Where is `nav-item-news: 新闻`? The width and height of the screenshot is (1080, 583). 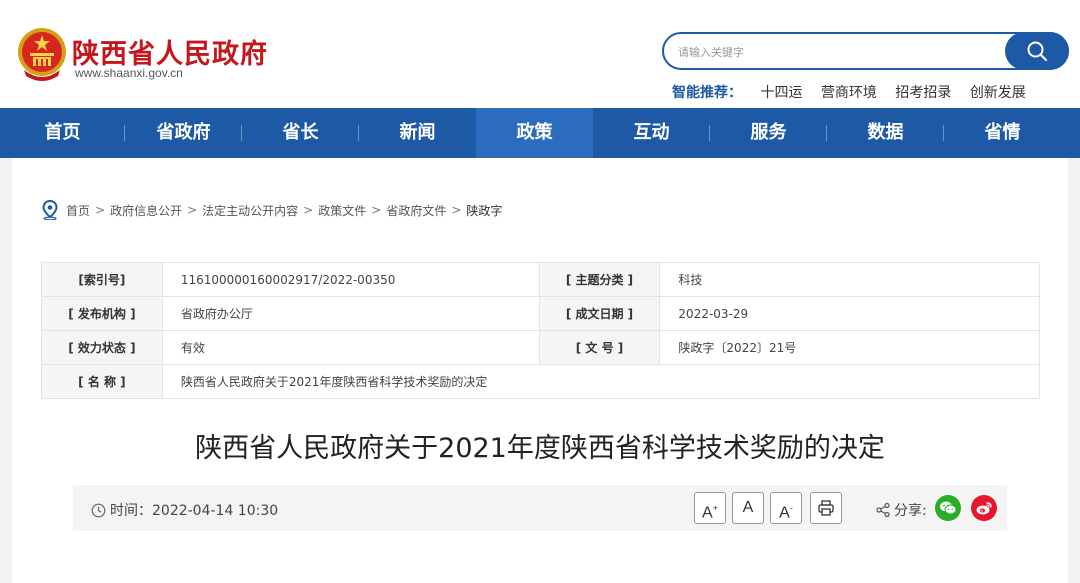 nav-item-news: 新闻 is located at coordinates (417, 133).